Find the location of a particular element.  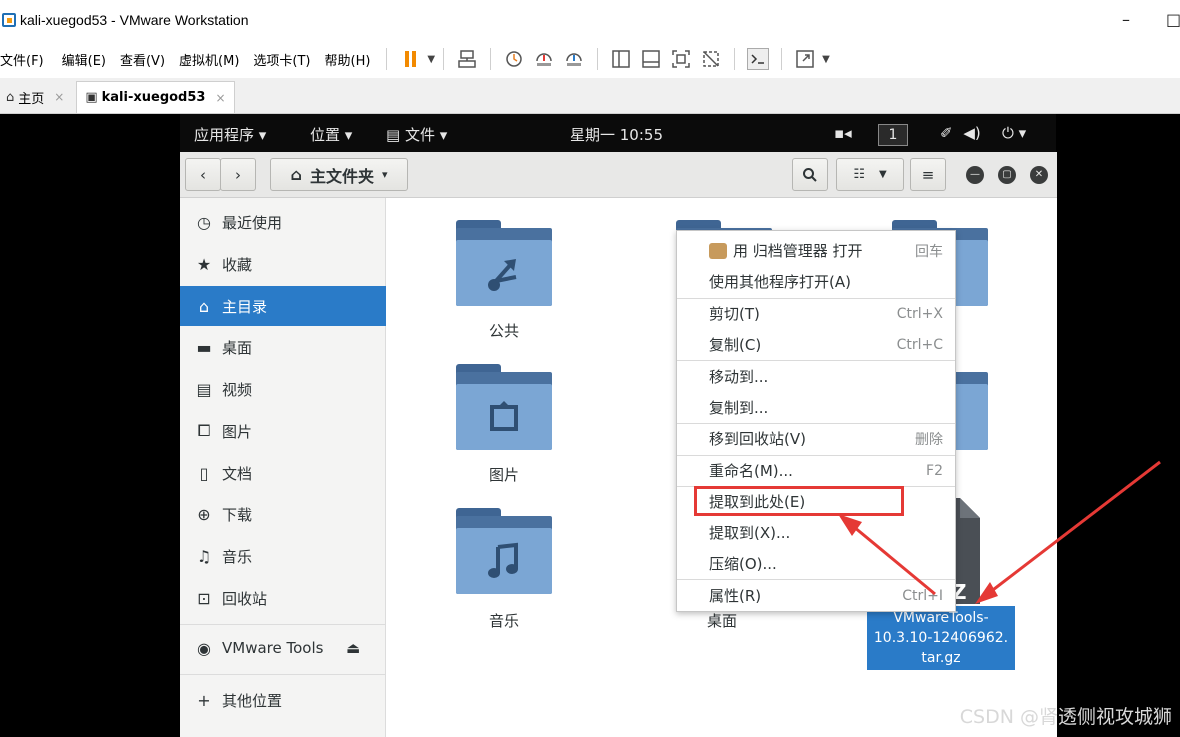

watermark: CSDN @肾透侧视攻城狮 is located at coordinates (1065, 717).